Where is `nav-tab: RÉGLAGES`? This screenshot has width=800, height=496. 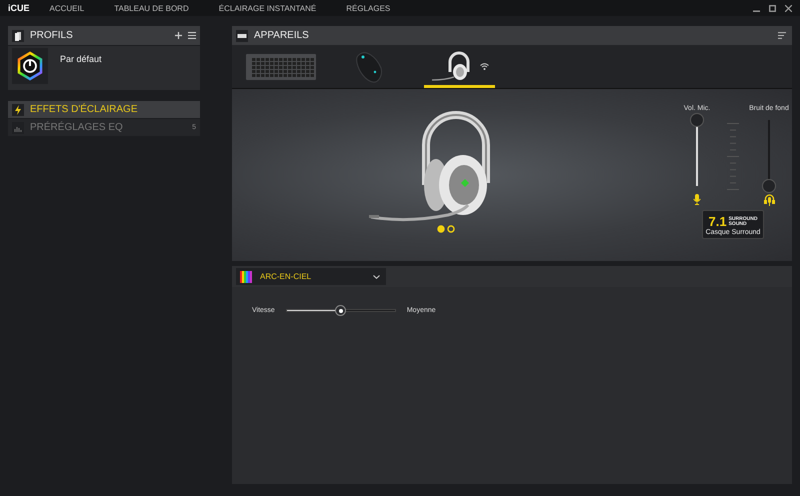 nav-tab: RÉGLAGES is located at coordinates (368, 8).